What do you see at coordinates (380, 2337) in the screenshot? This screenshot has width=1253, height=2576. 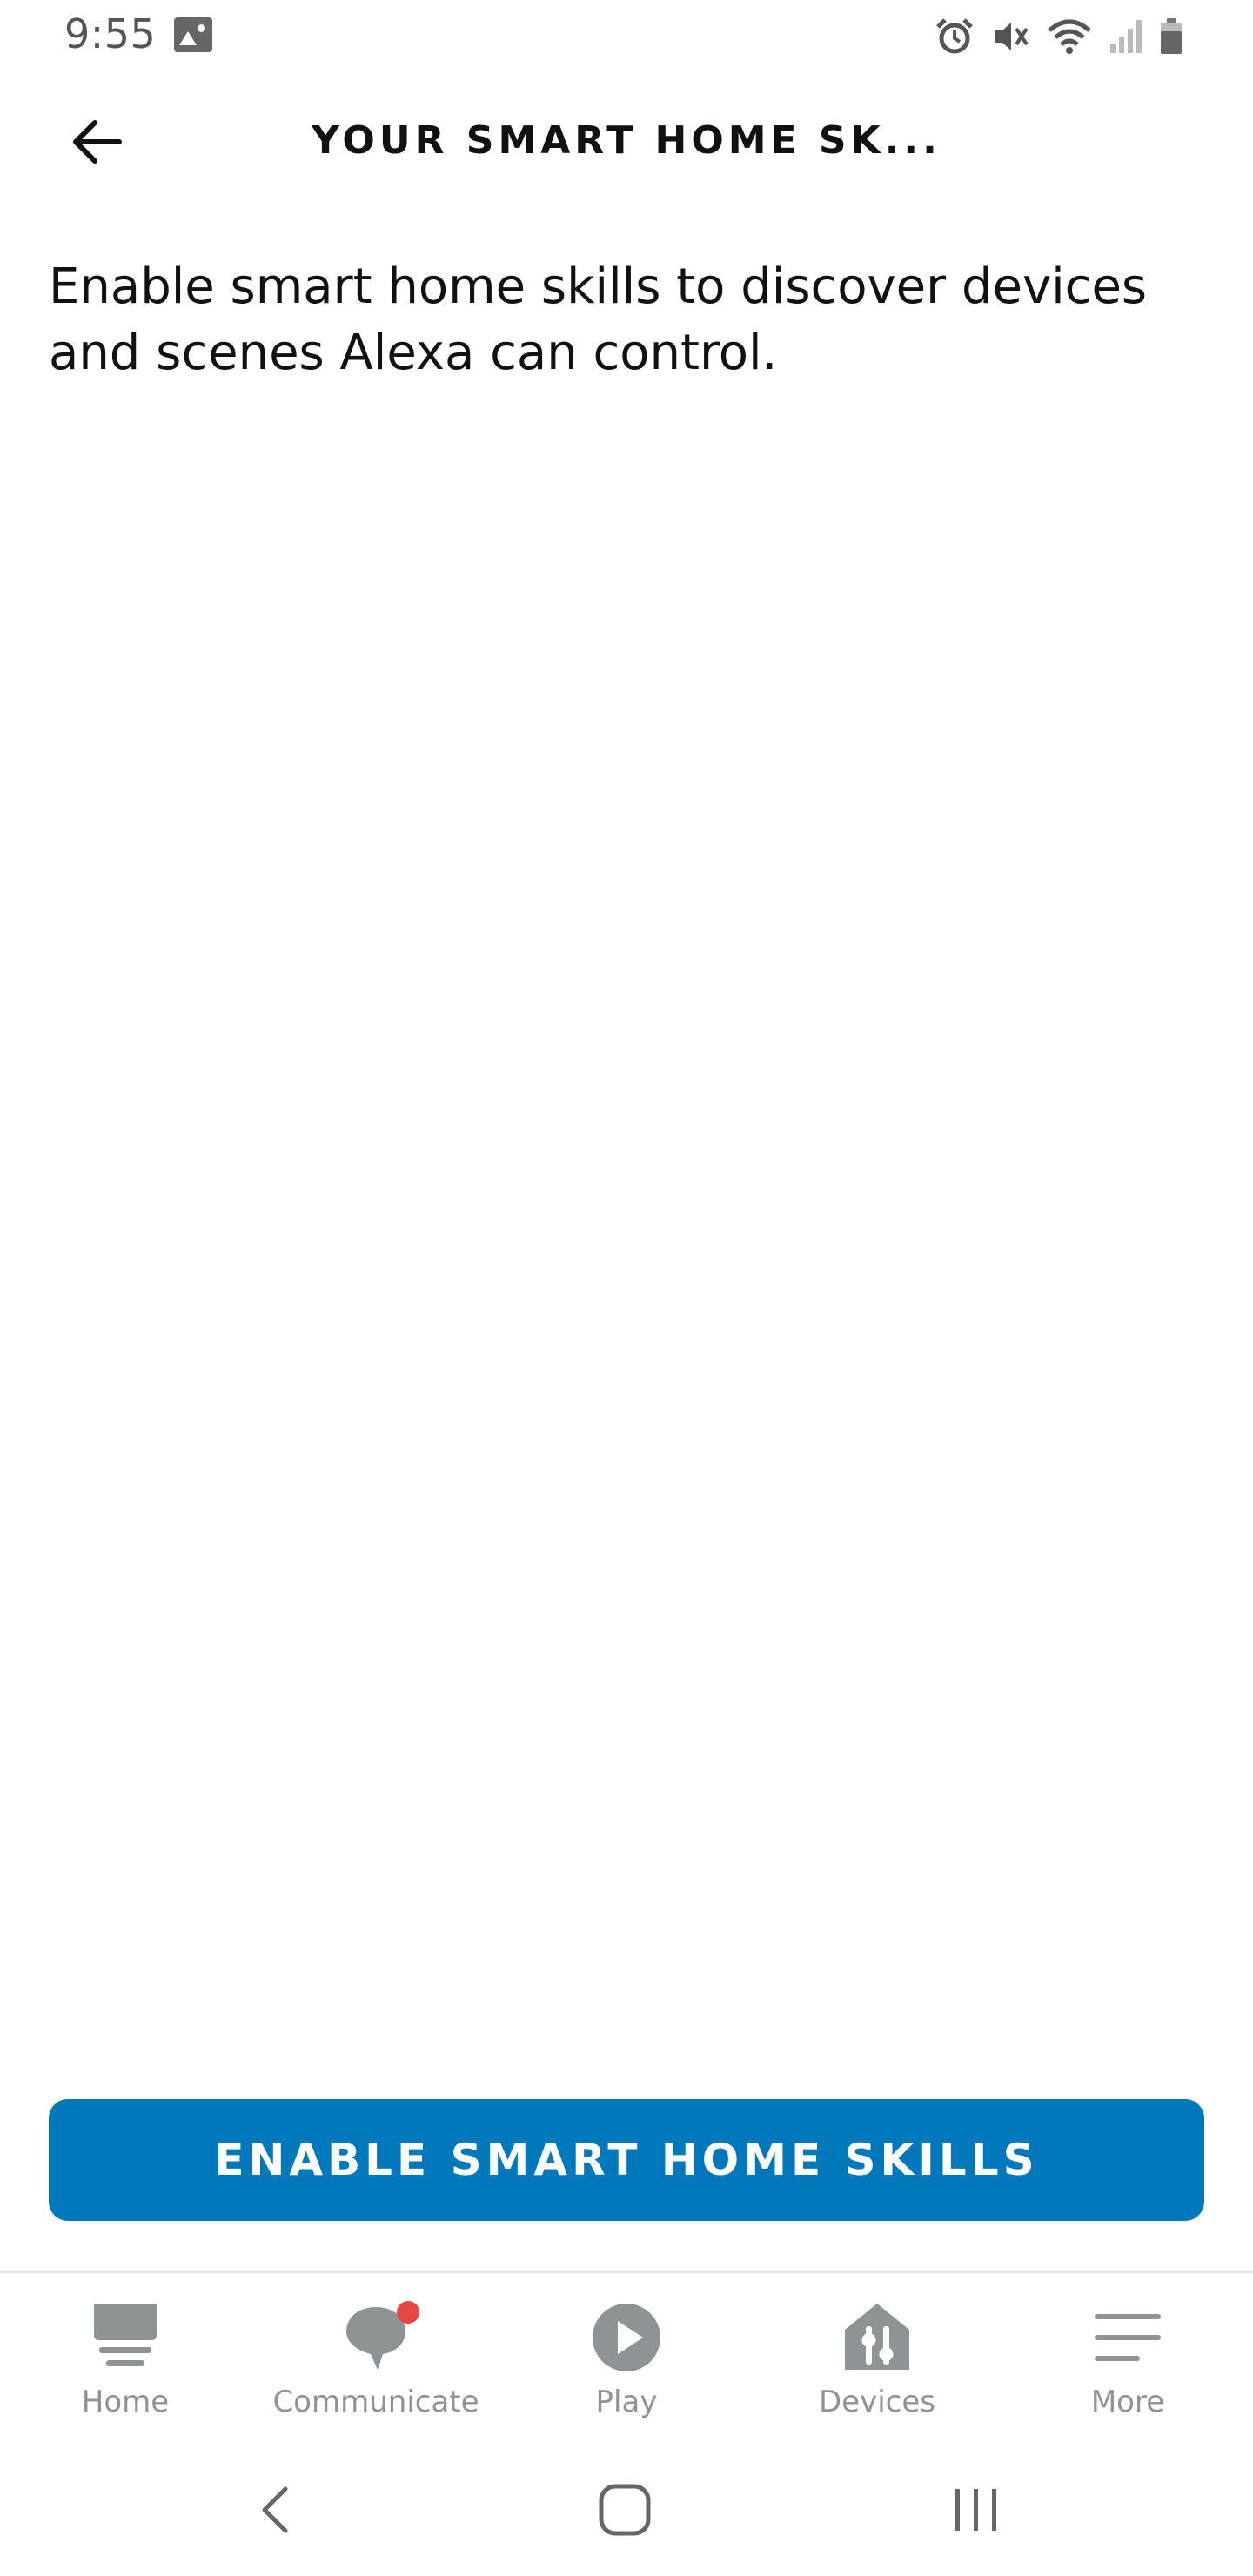 I see `chat-bubble-icon` at bounding box center [380, 2337].